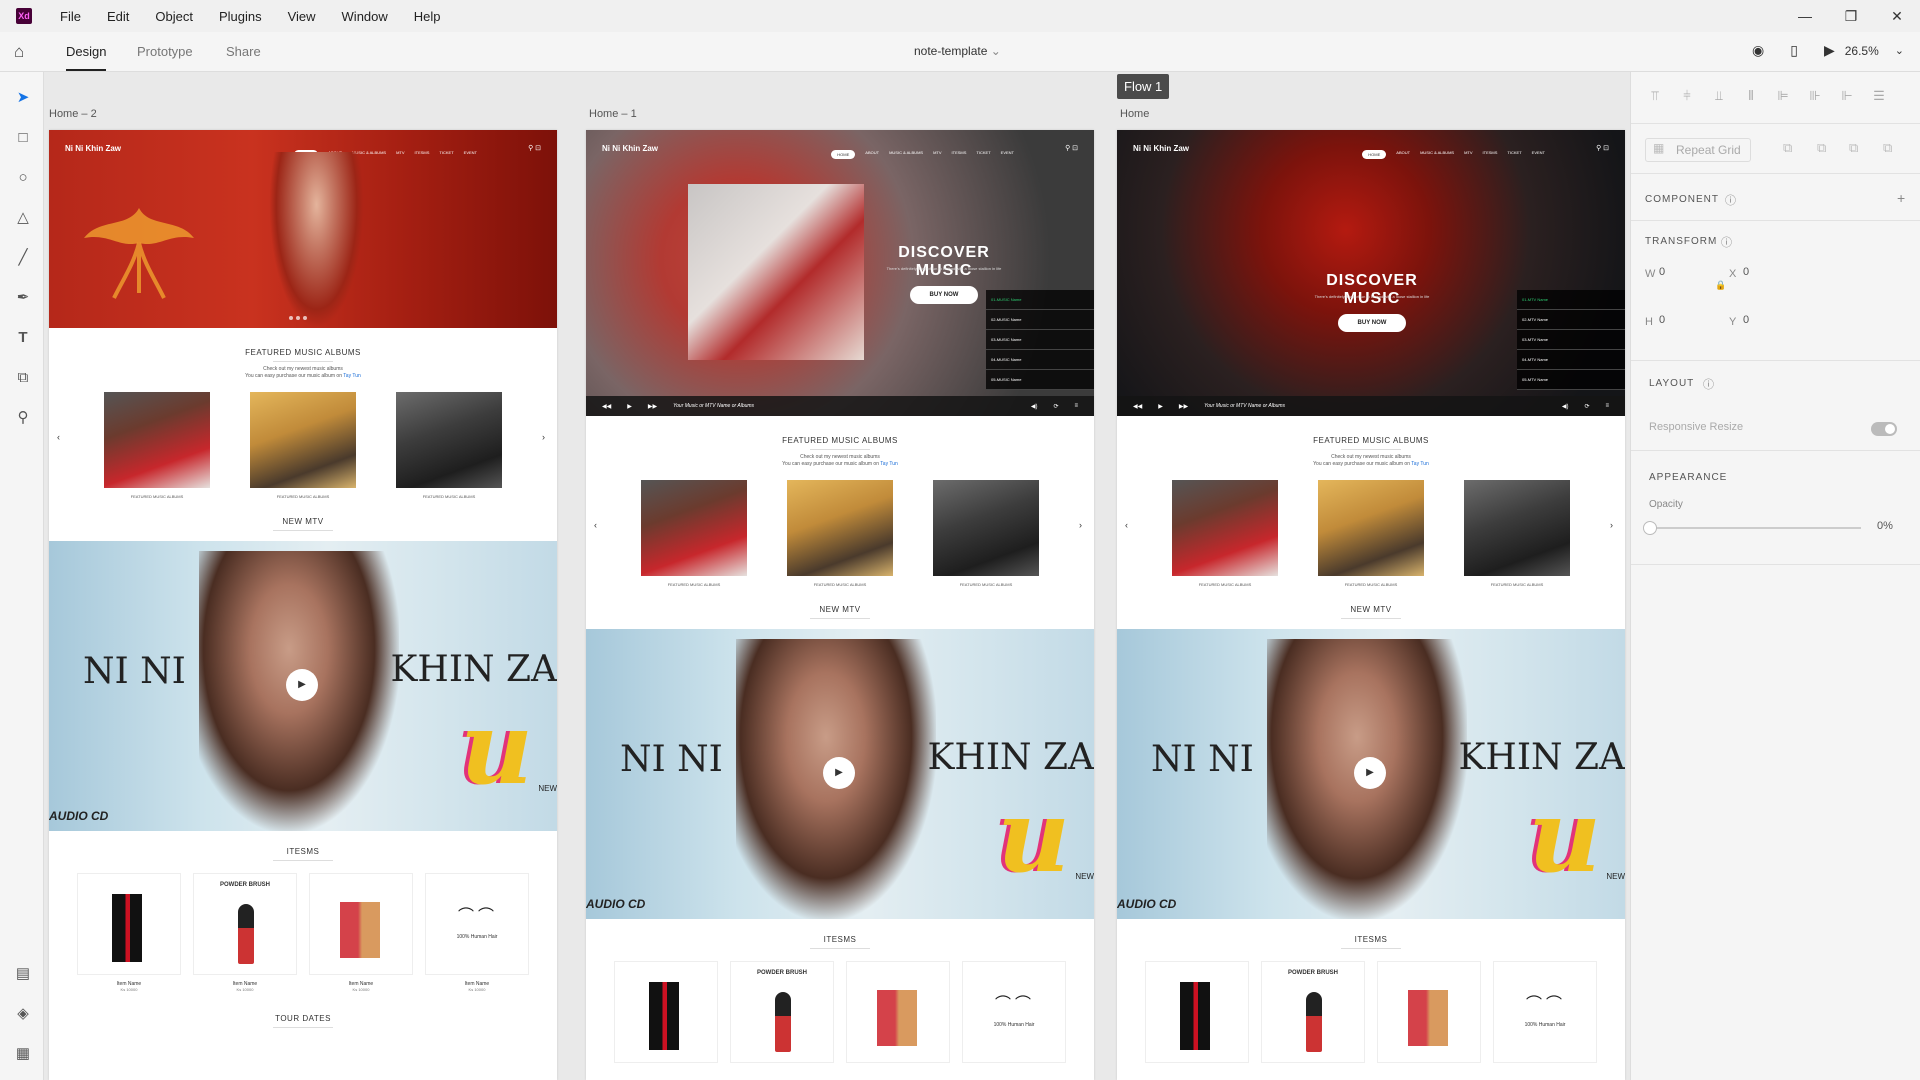 The width and height of the screenshot is (1920, 1080). I want to click on menu-file: File, so click(70, 16).